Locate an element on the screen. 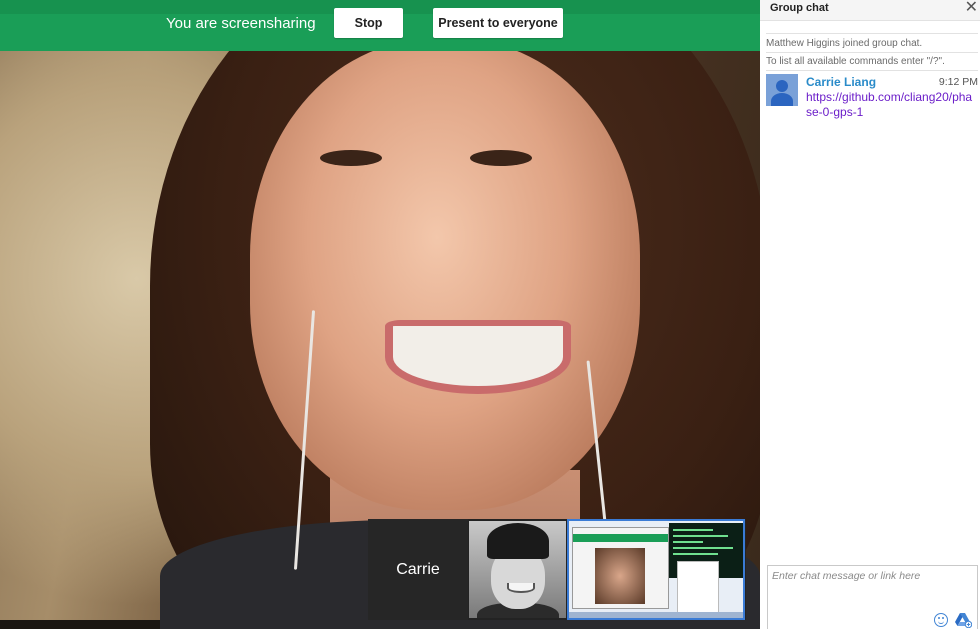  screenshare-status: You are screensharing is located at coordinates (241, 23).